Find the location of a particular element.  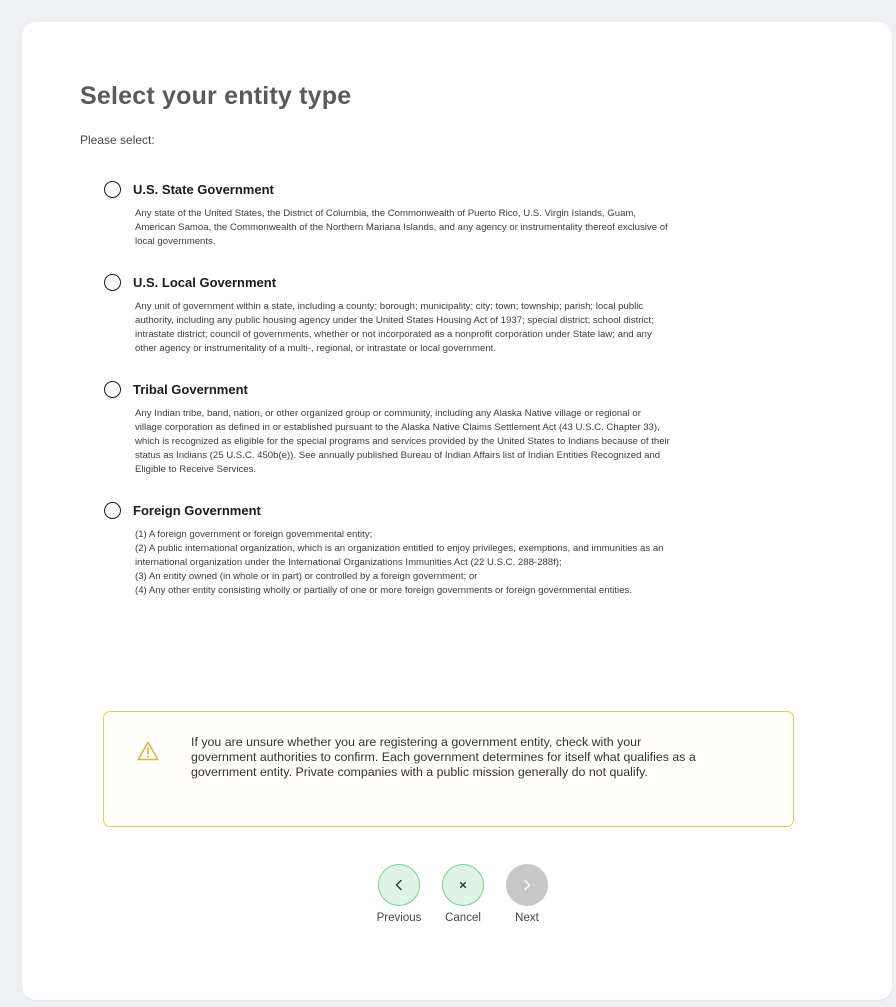

option-foreign-government-radio-row: Foreign Government is located at coordinates (449, 510).